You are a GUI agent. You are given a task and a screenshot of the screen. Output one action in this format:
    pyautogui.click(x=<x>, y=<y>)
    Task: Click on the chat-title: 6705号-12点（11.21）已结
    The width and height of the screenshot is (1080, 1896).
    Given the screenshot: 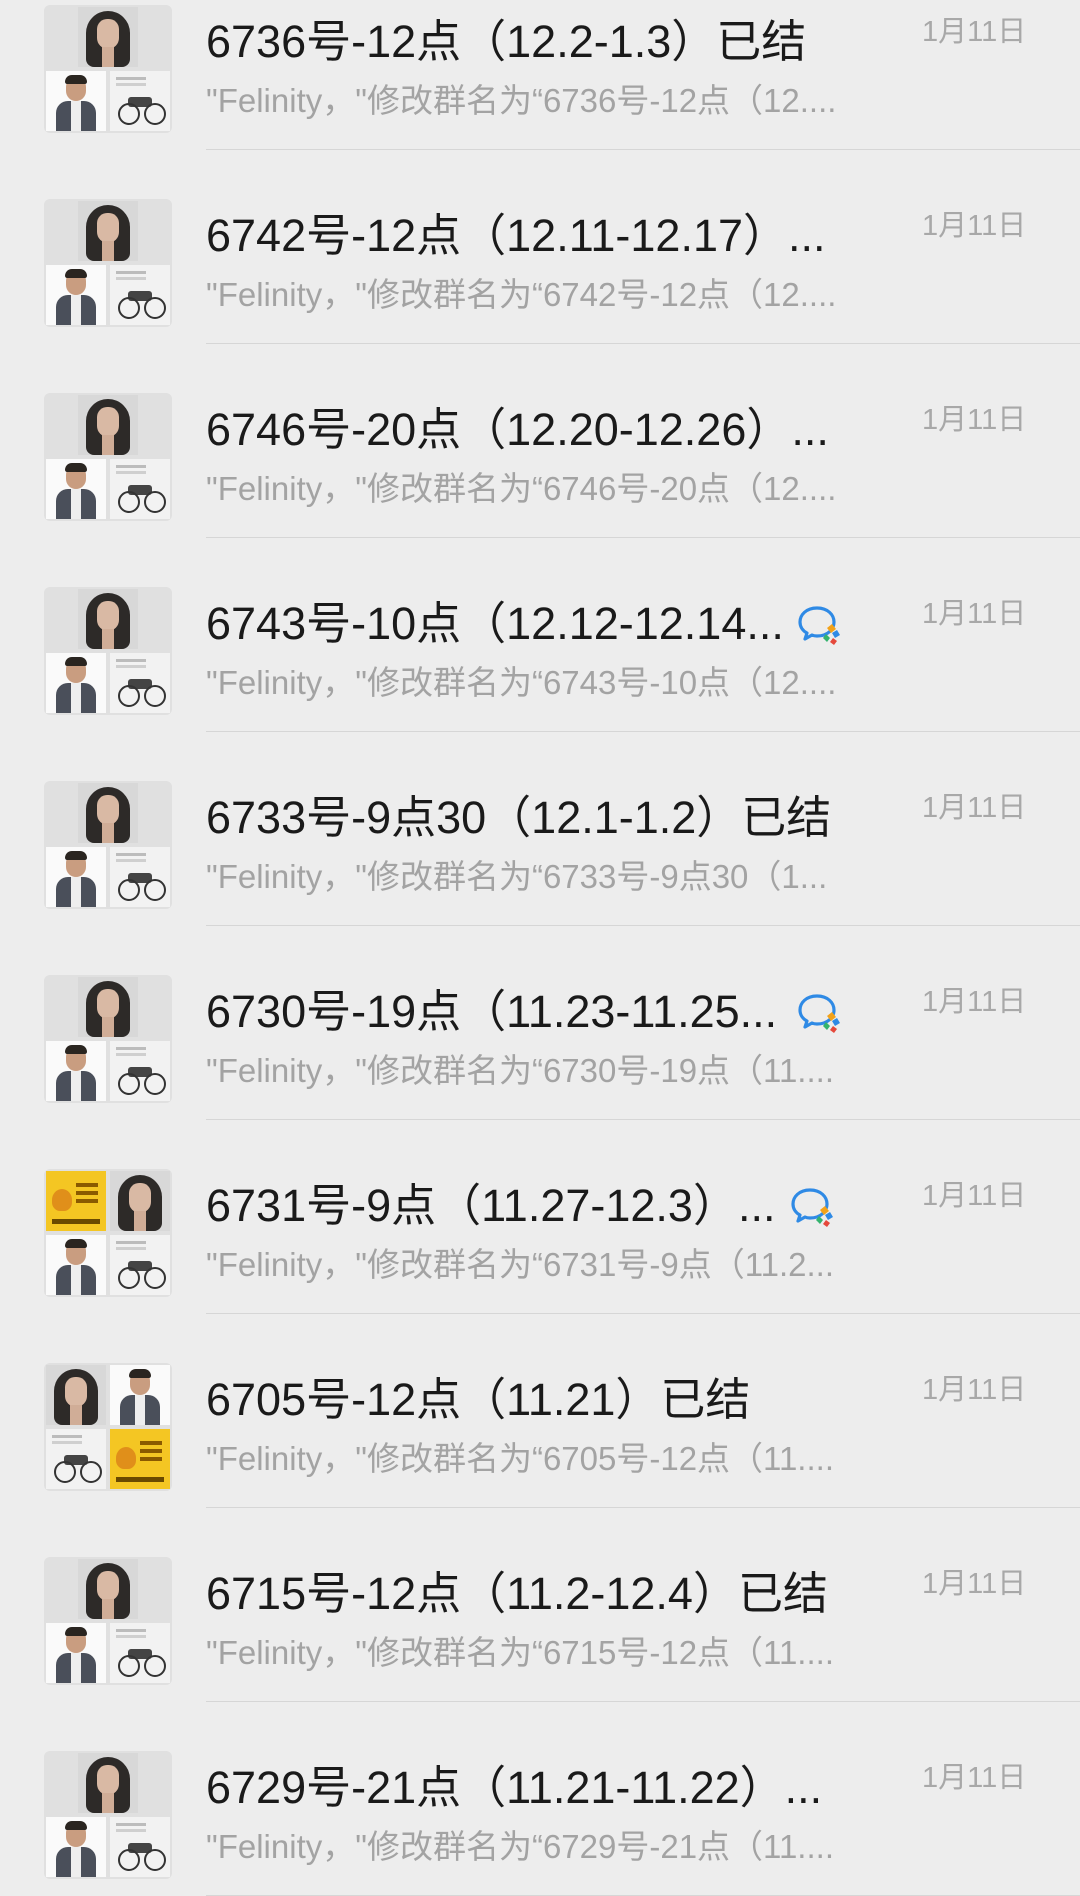 What is the action you would take?
    pyautogui.click(x=478, y=1399)
    